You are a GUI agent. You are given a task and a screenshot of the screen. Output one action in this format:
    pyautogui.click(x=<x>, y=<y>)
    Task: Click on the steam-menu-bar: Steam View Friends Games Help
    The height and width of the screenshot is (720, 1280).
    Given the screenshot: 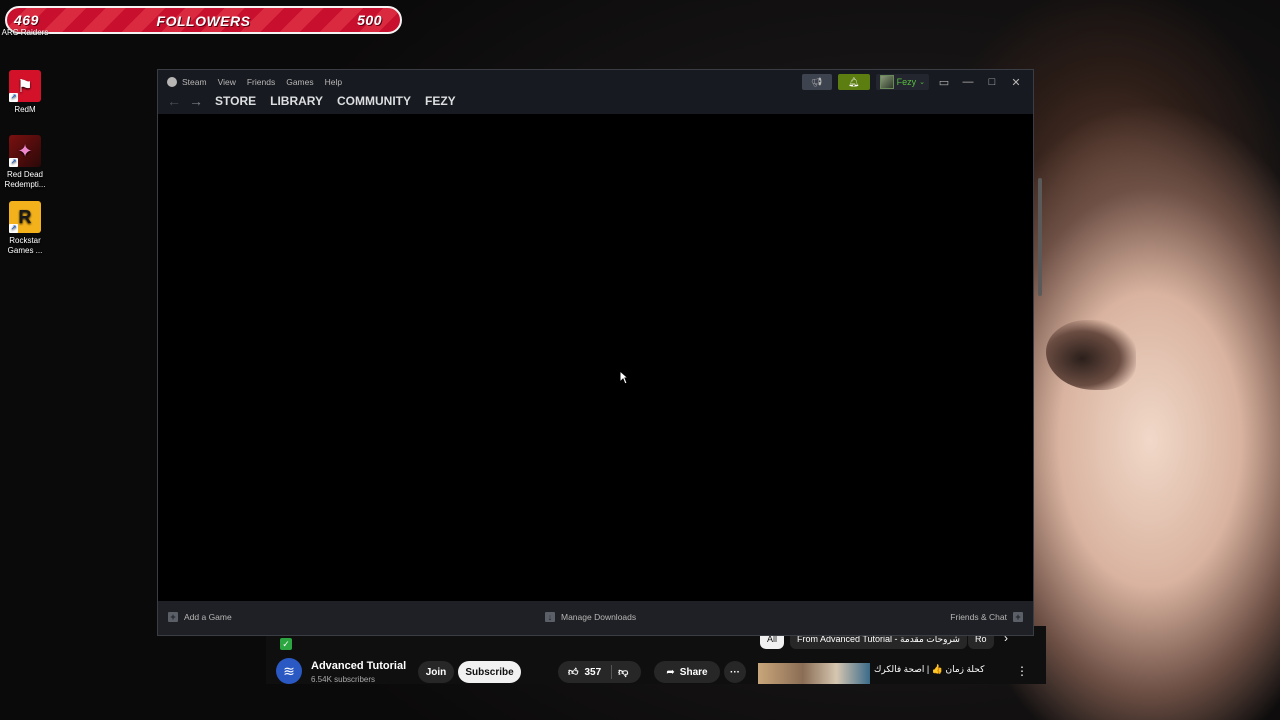 What is the action you would take?
    pyautogui.click(x=254, y=82)
    